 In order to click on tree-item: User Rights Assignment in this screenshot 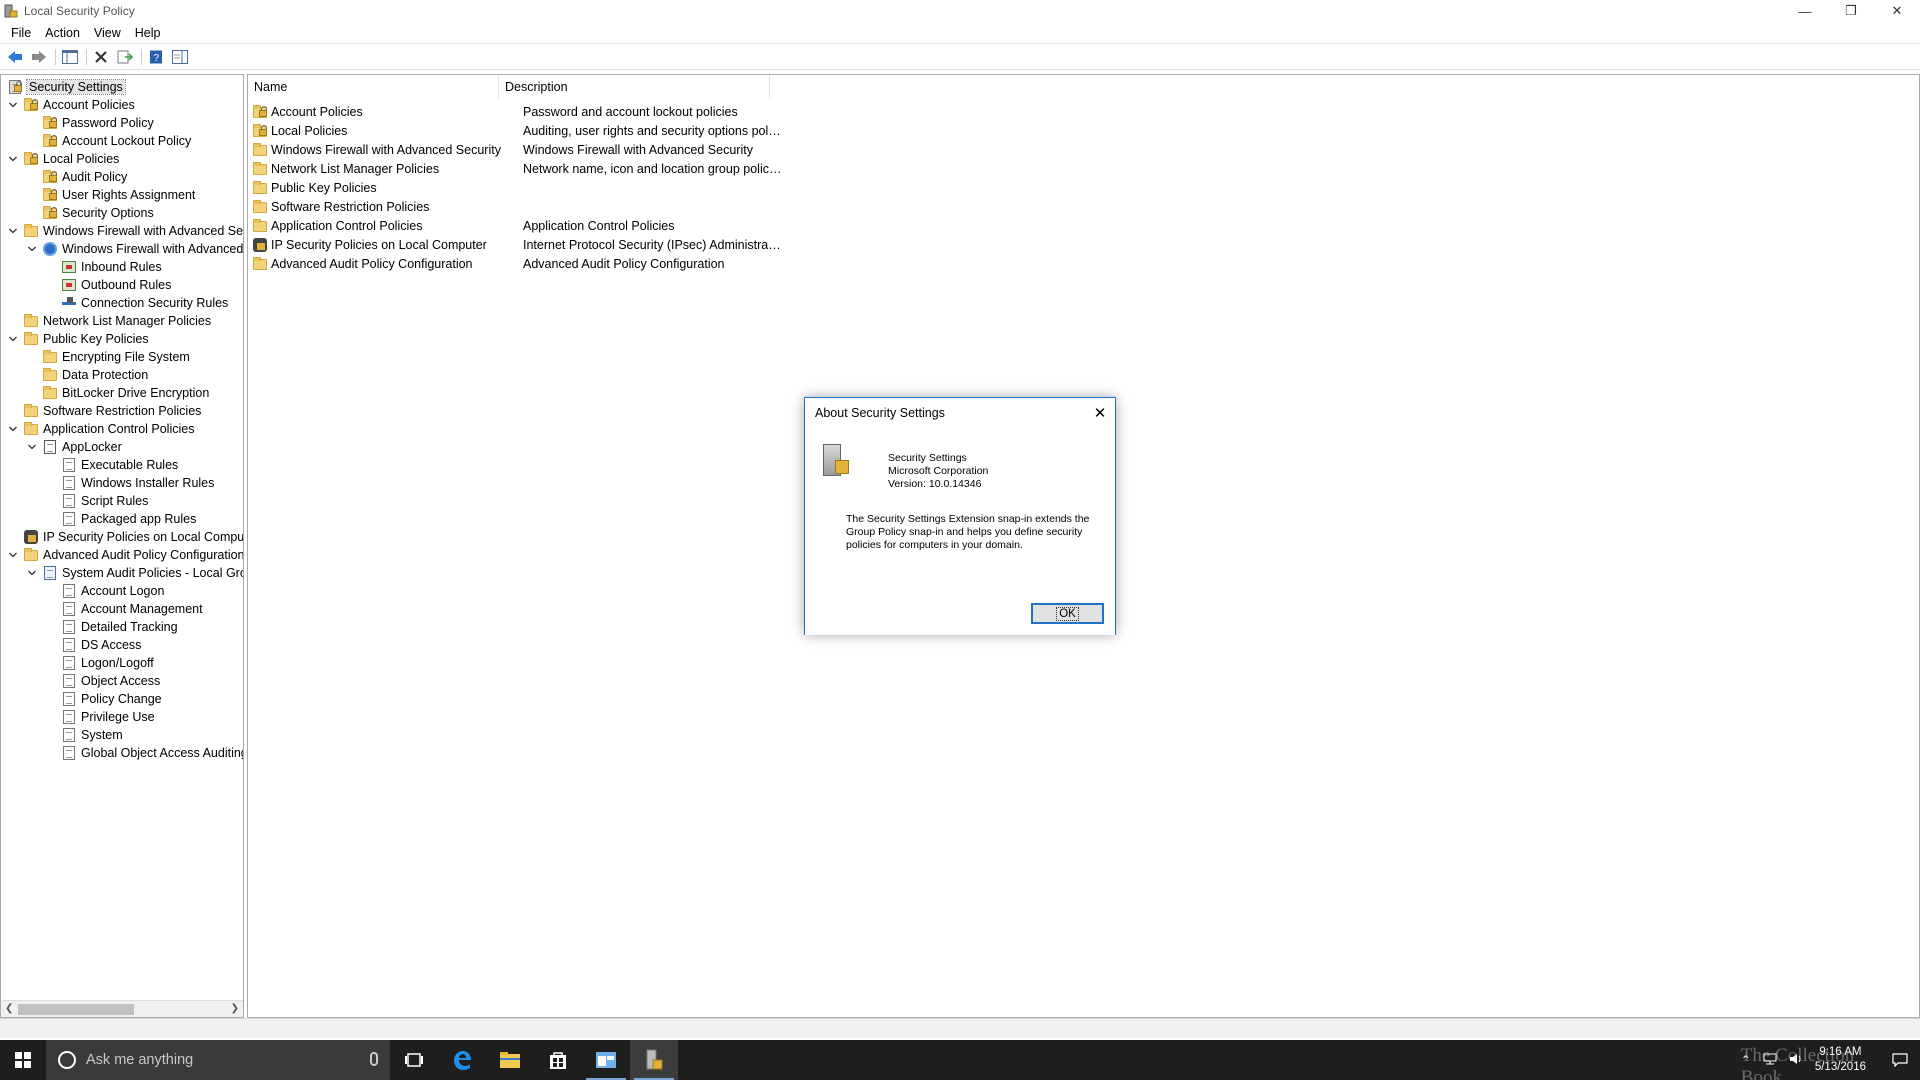, I will do `click(110, 195)`.